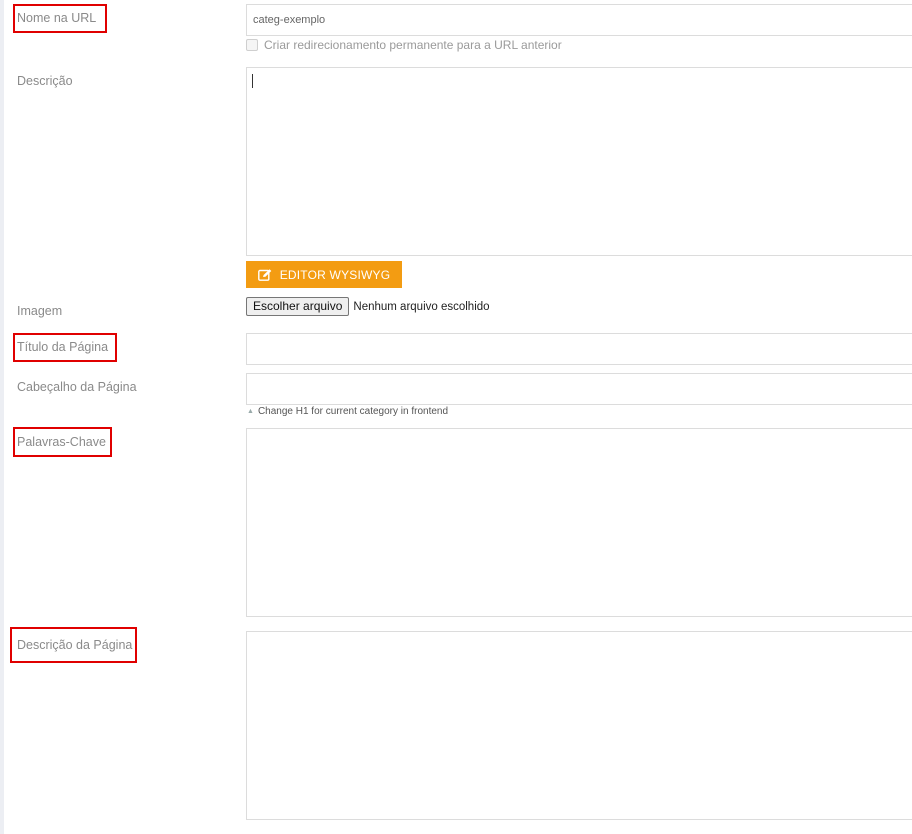  What do you see at coordinates (252, 45) in the screenshot?
I see `redirect-checkbox` at bounding box center [252, 45].